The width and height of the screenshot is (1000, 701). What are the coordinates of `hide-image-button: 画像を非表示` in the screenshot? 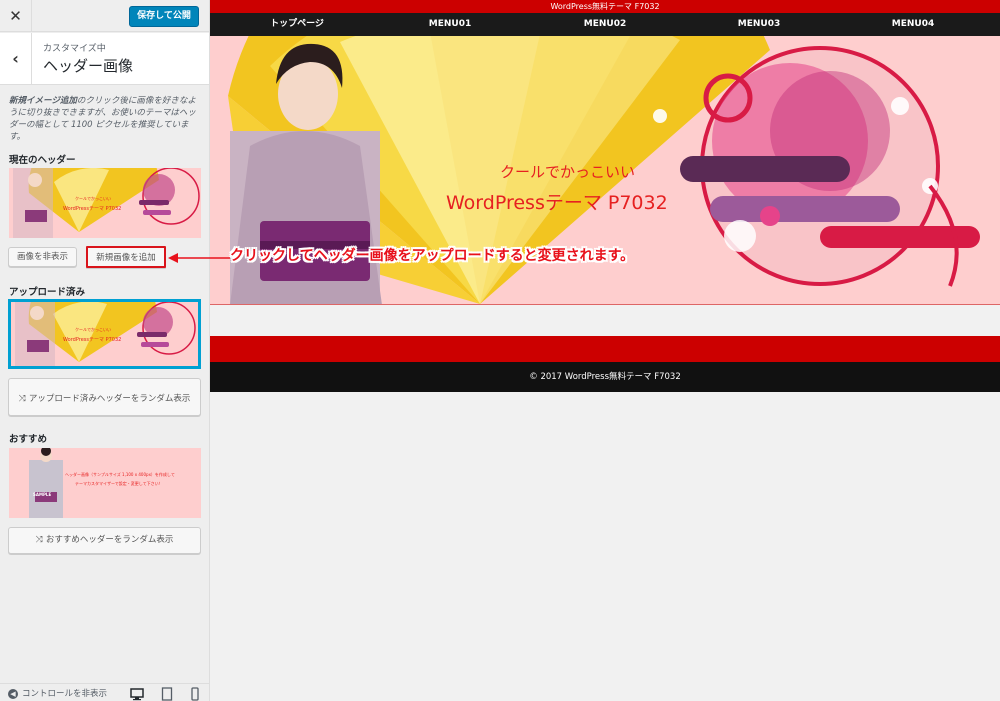 It's located at (42, 257).